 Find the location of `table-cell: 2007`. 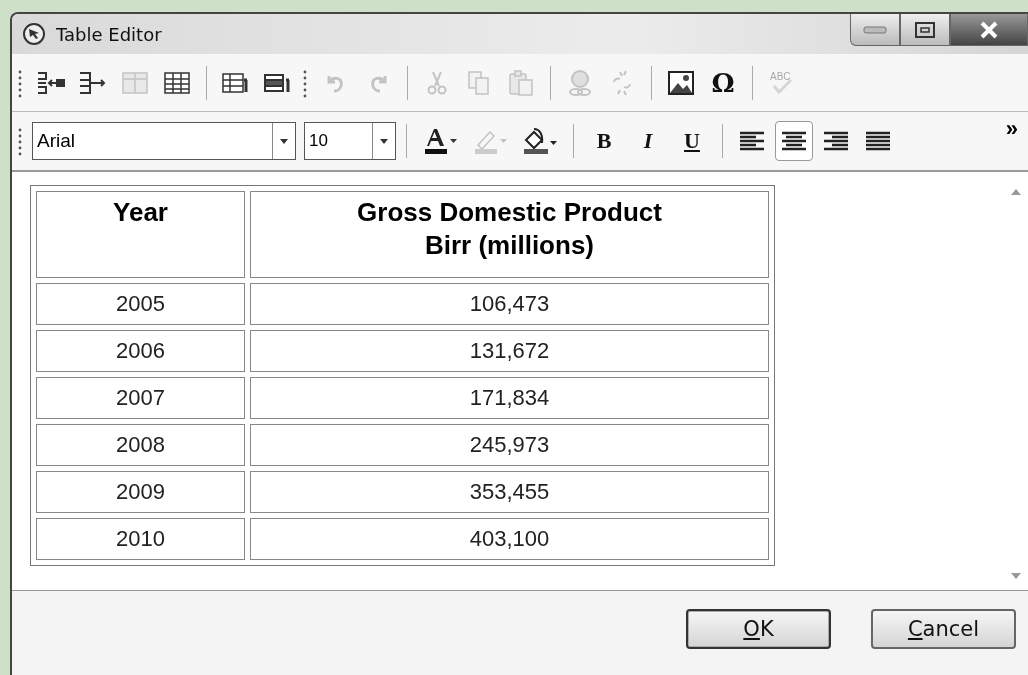

table-cell: 2007 is located at coordinates (140, 398).